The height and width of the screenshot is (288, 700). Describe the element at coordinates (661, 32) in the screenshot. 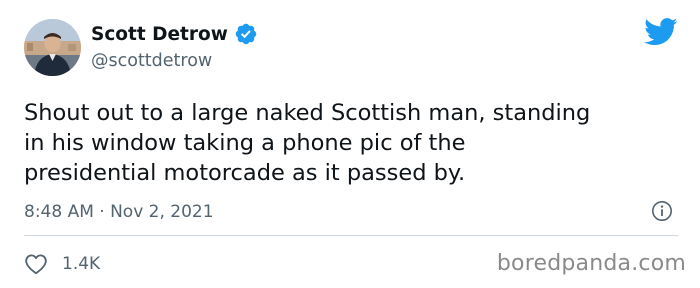

I see `twitter-bird-icon` at that location.